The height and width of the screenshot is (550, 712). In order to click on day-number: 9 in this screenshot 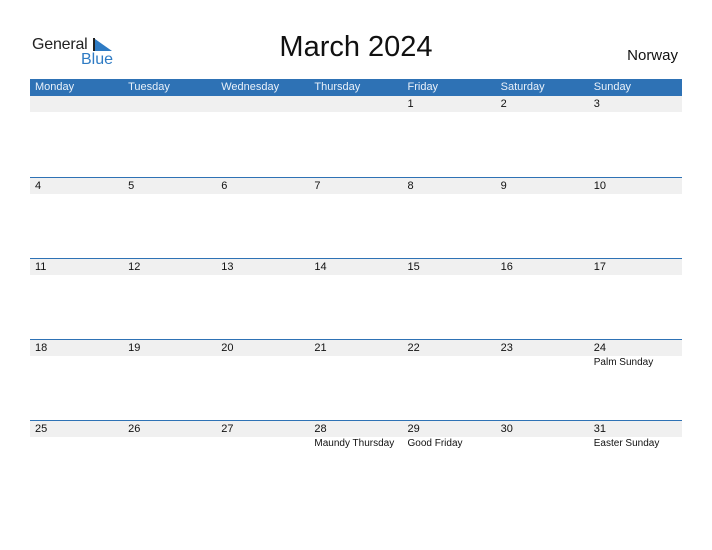, I will do `click(503, 186)`.